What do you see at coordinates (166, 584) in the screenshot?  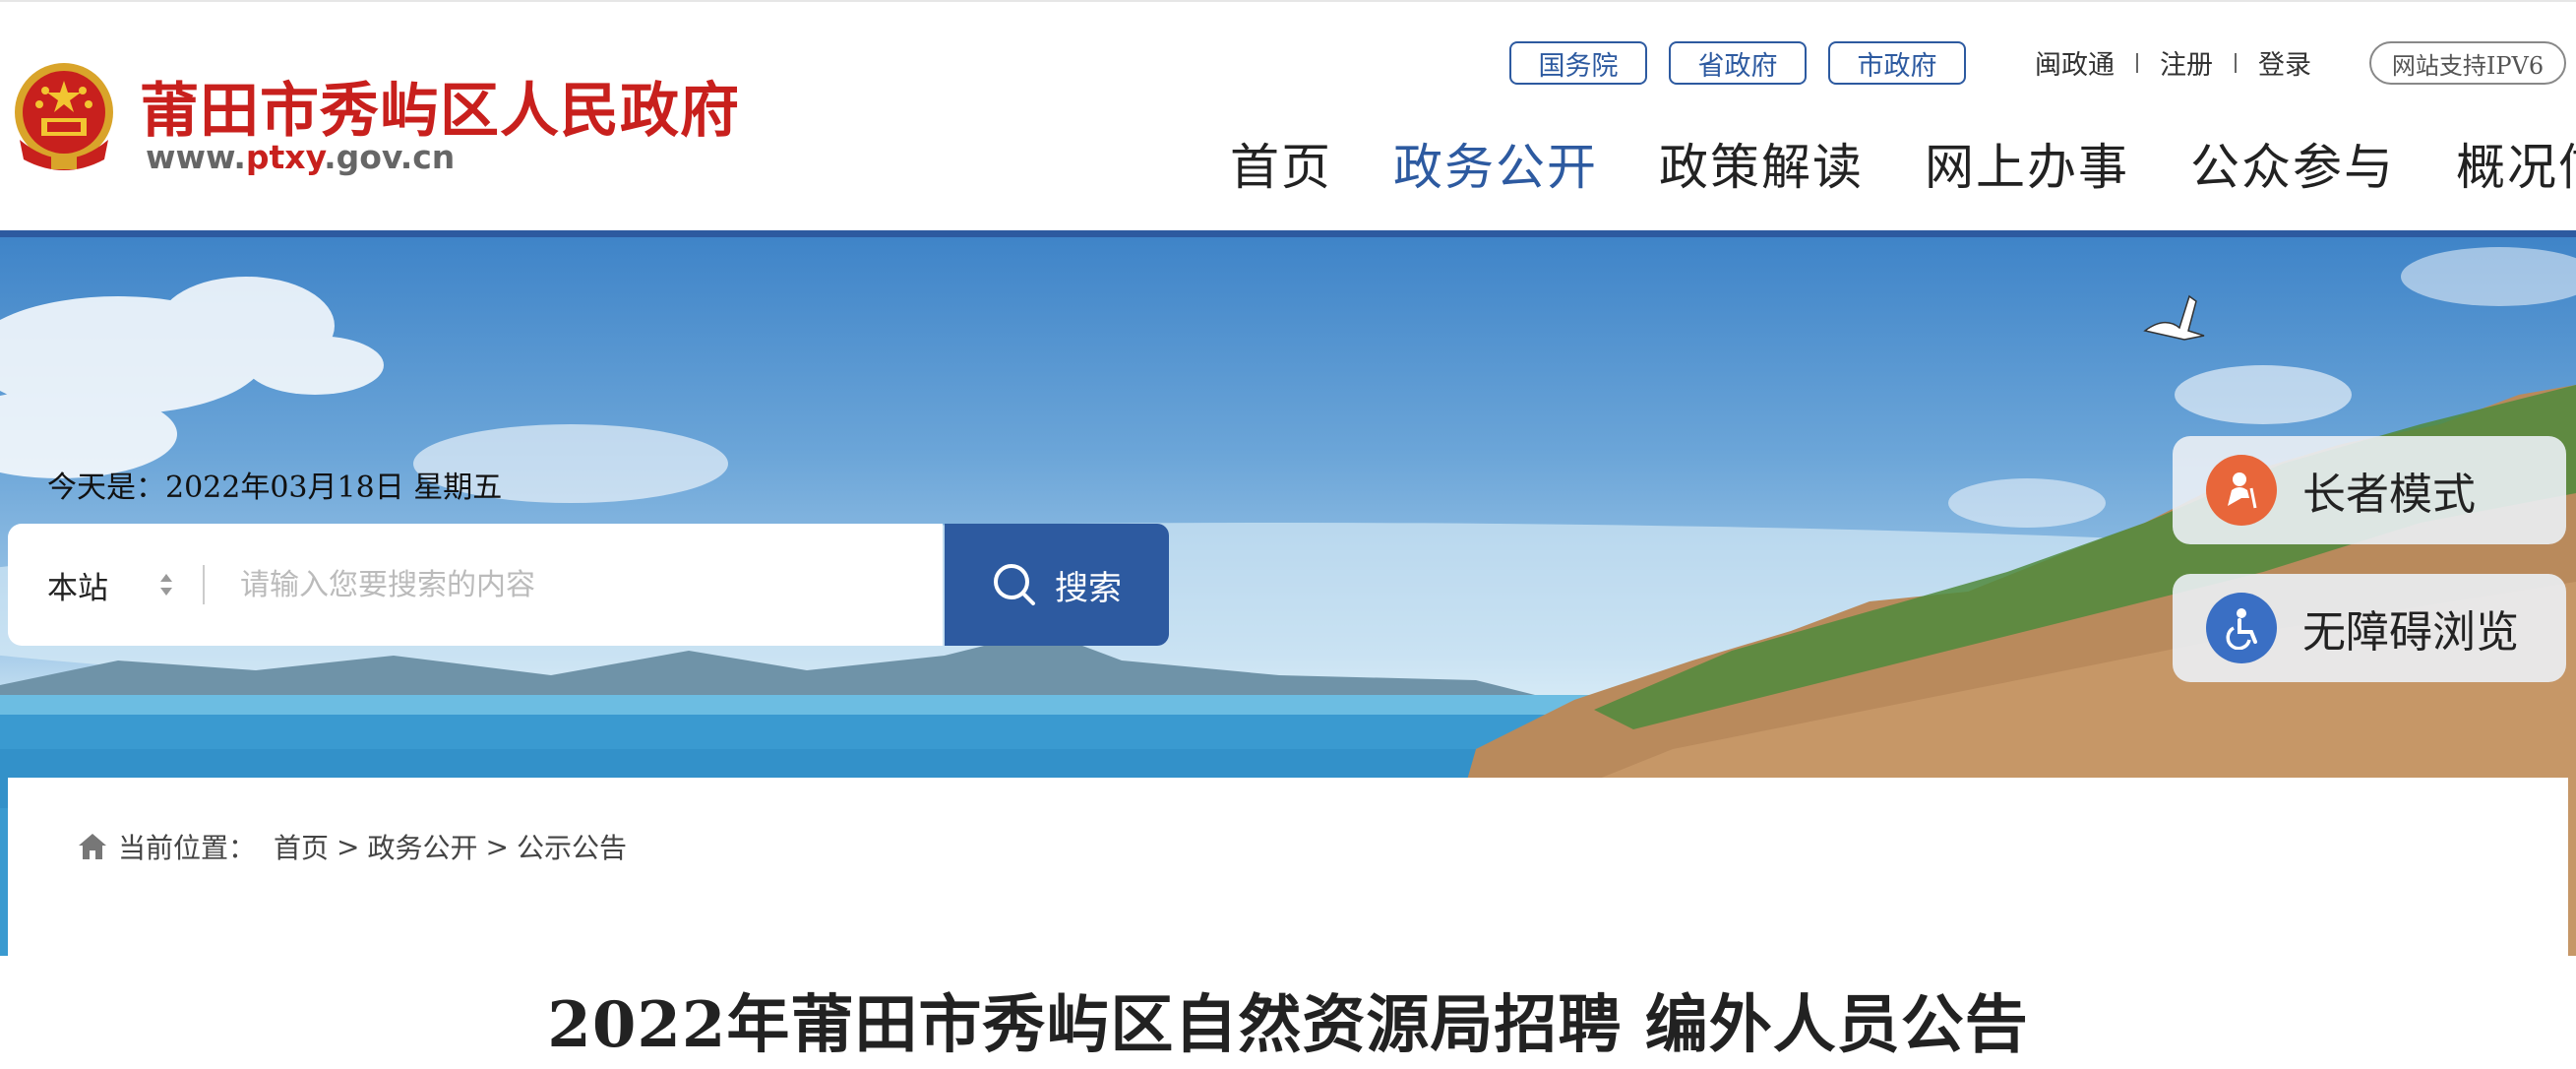 I see `sort-arrows-icon` at bounding box center [166, 584].